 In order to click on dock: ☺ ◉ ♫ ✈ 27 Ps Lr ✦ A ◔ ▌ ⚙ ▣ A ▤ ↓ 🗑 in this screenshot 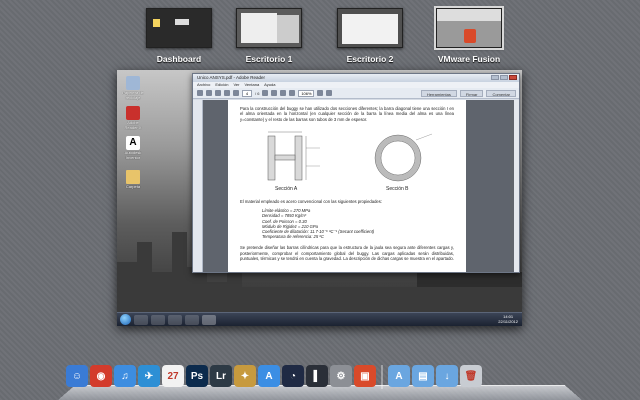, I will do `click(320, 379)`.